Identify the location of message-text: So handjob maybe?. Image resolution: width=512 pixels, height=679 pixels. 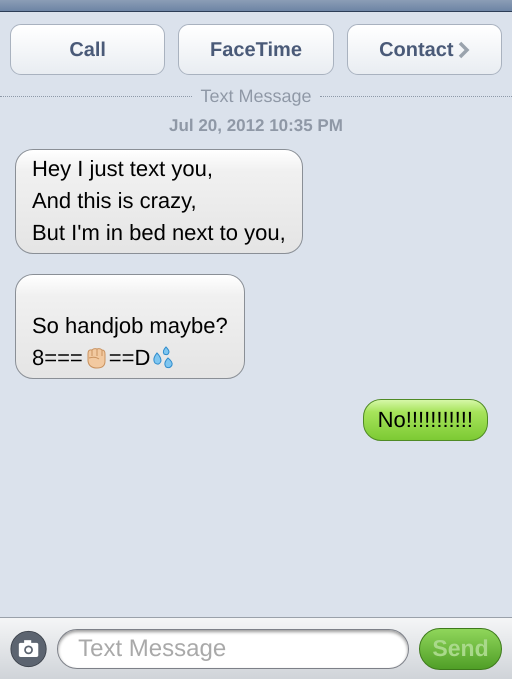
(130, 326).